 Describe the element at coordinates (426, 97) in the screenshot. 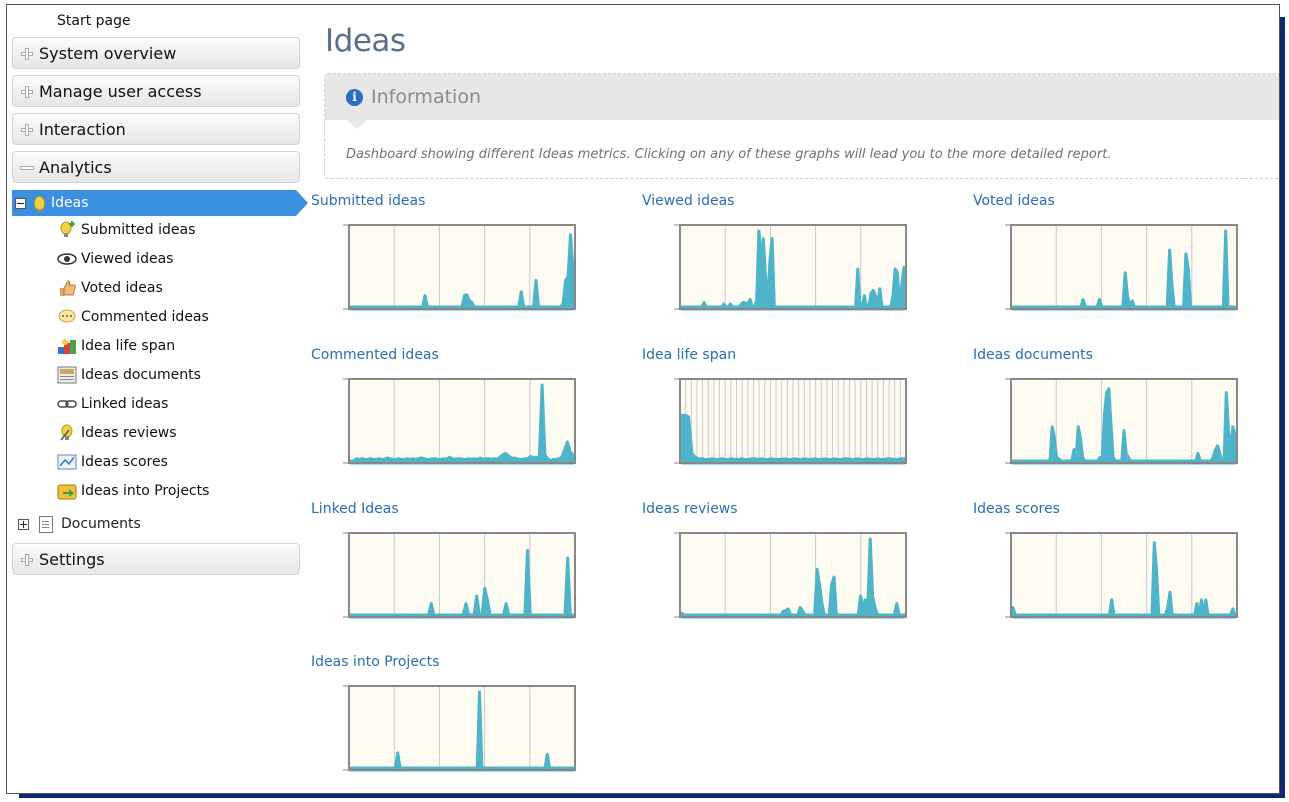

I see `information-title: Information` at that location.